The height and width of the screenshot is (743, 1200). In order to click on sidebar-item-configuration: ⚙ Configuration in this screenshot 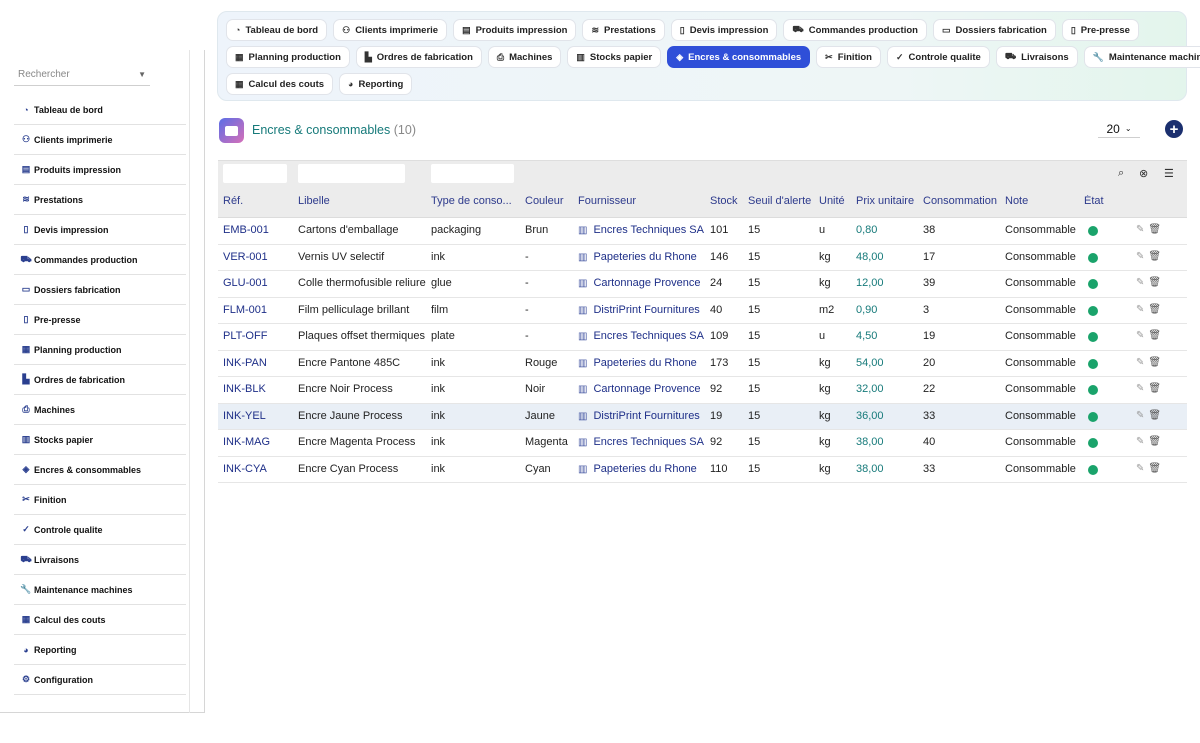, I will do `click(100, 680)`.